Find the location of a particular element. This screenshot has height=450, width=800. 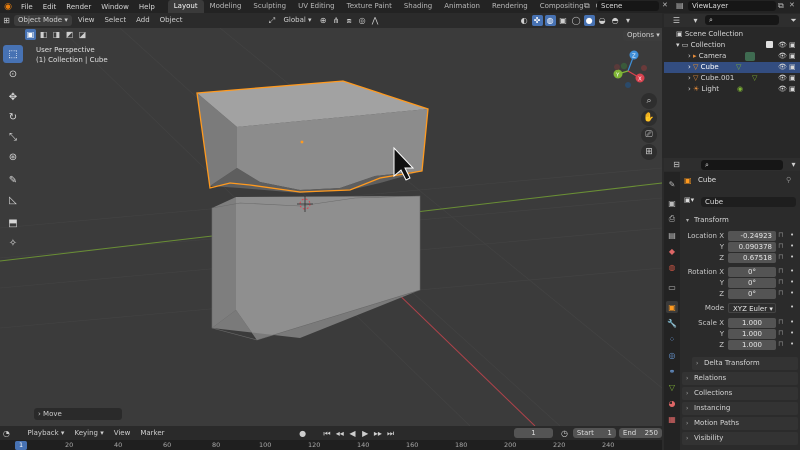

rotation-y-field: 0° is located at coordinates (752, 283).